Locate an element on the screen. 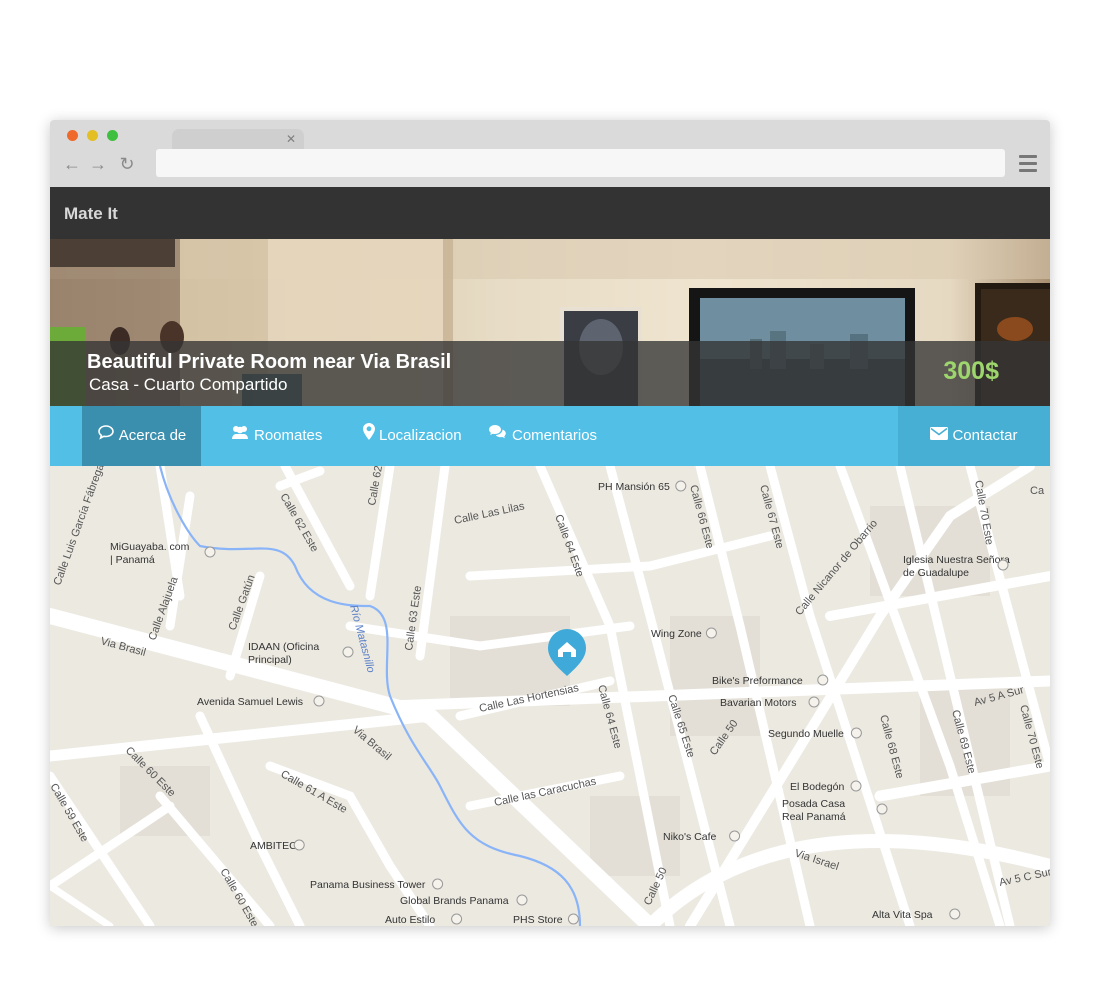 This screenshot has width=1100, height=1000. place-label: Wing Zone is located at coordinates (676, 634).